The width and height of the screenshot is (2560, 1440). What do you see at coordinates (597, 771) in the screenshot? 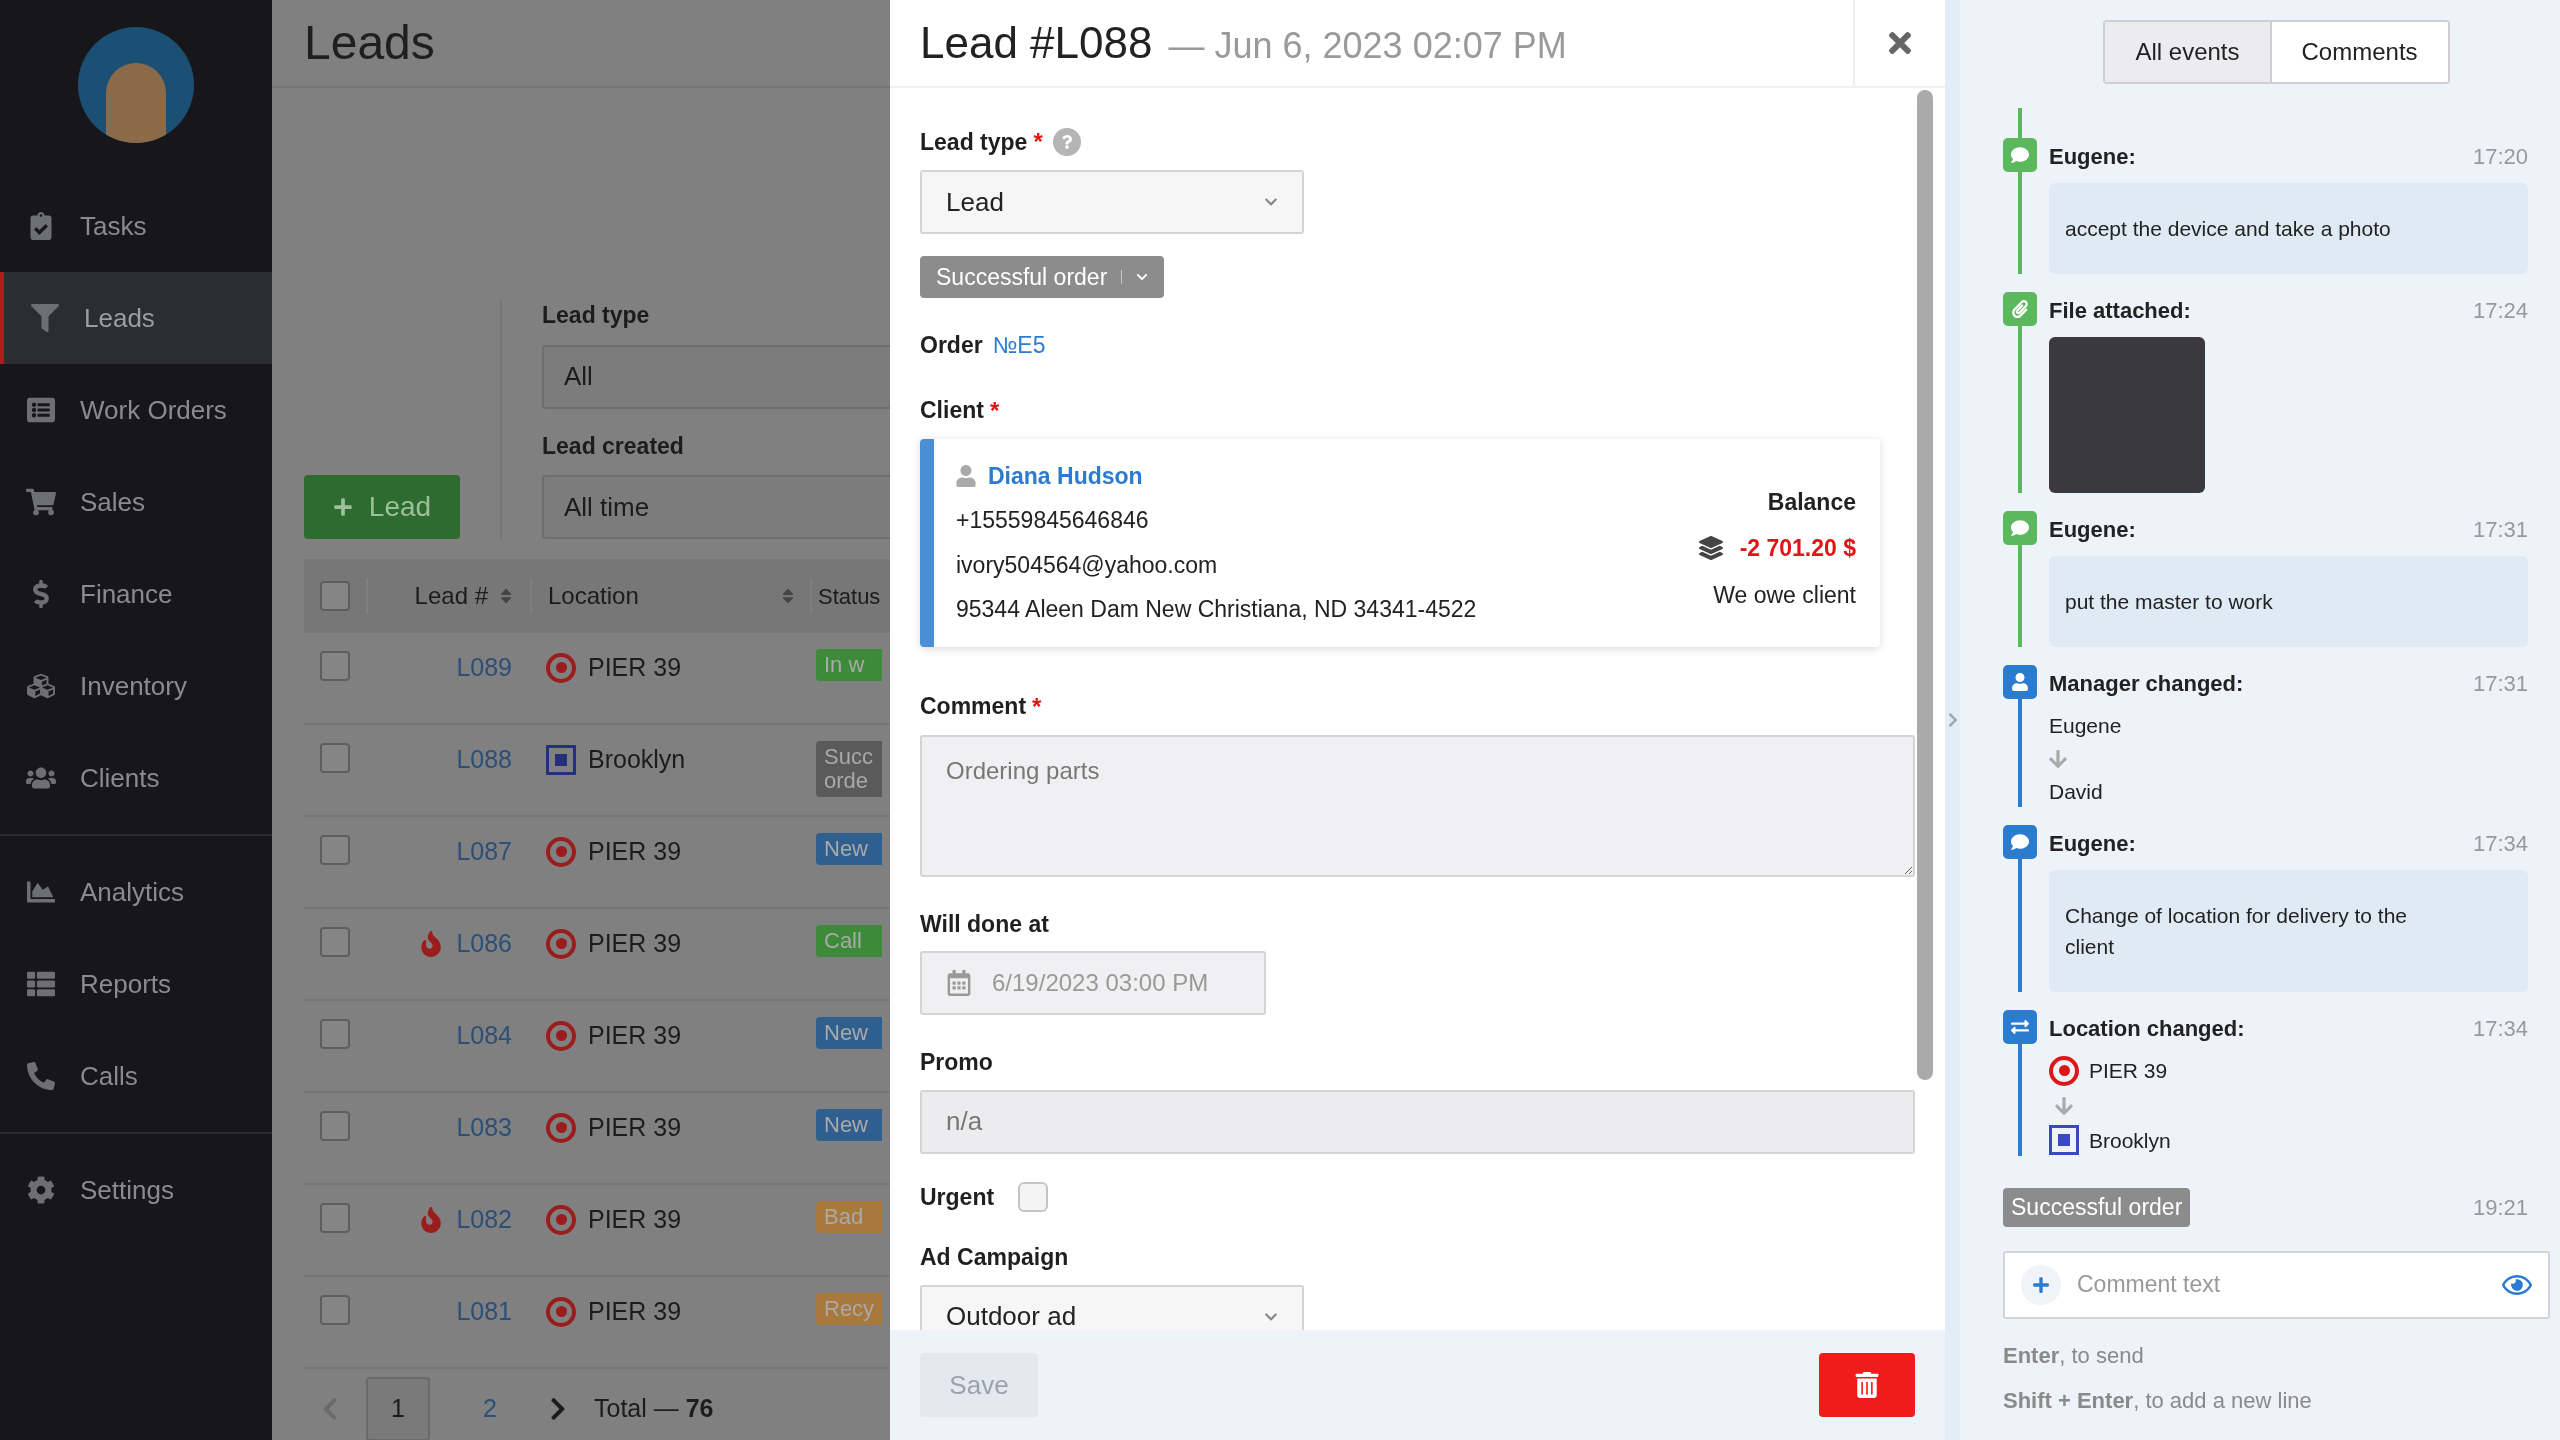
I see `table-row: L088 Brooklyn Succ orde` at bounding box center [597, 771].